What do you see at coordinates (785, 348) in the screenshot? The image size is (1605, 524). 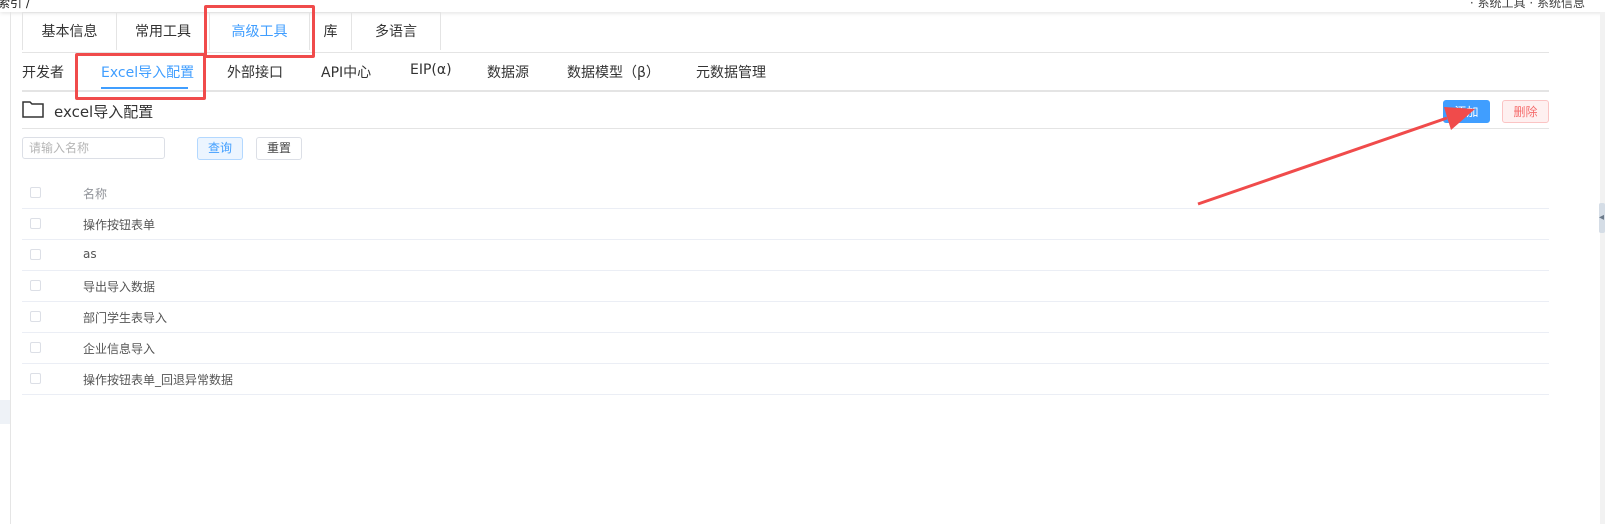 I see `table-row: 企业信息导入` at bounding box center [785, 348].